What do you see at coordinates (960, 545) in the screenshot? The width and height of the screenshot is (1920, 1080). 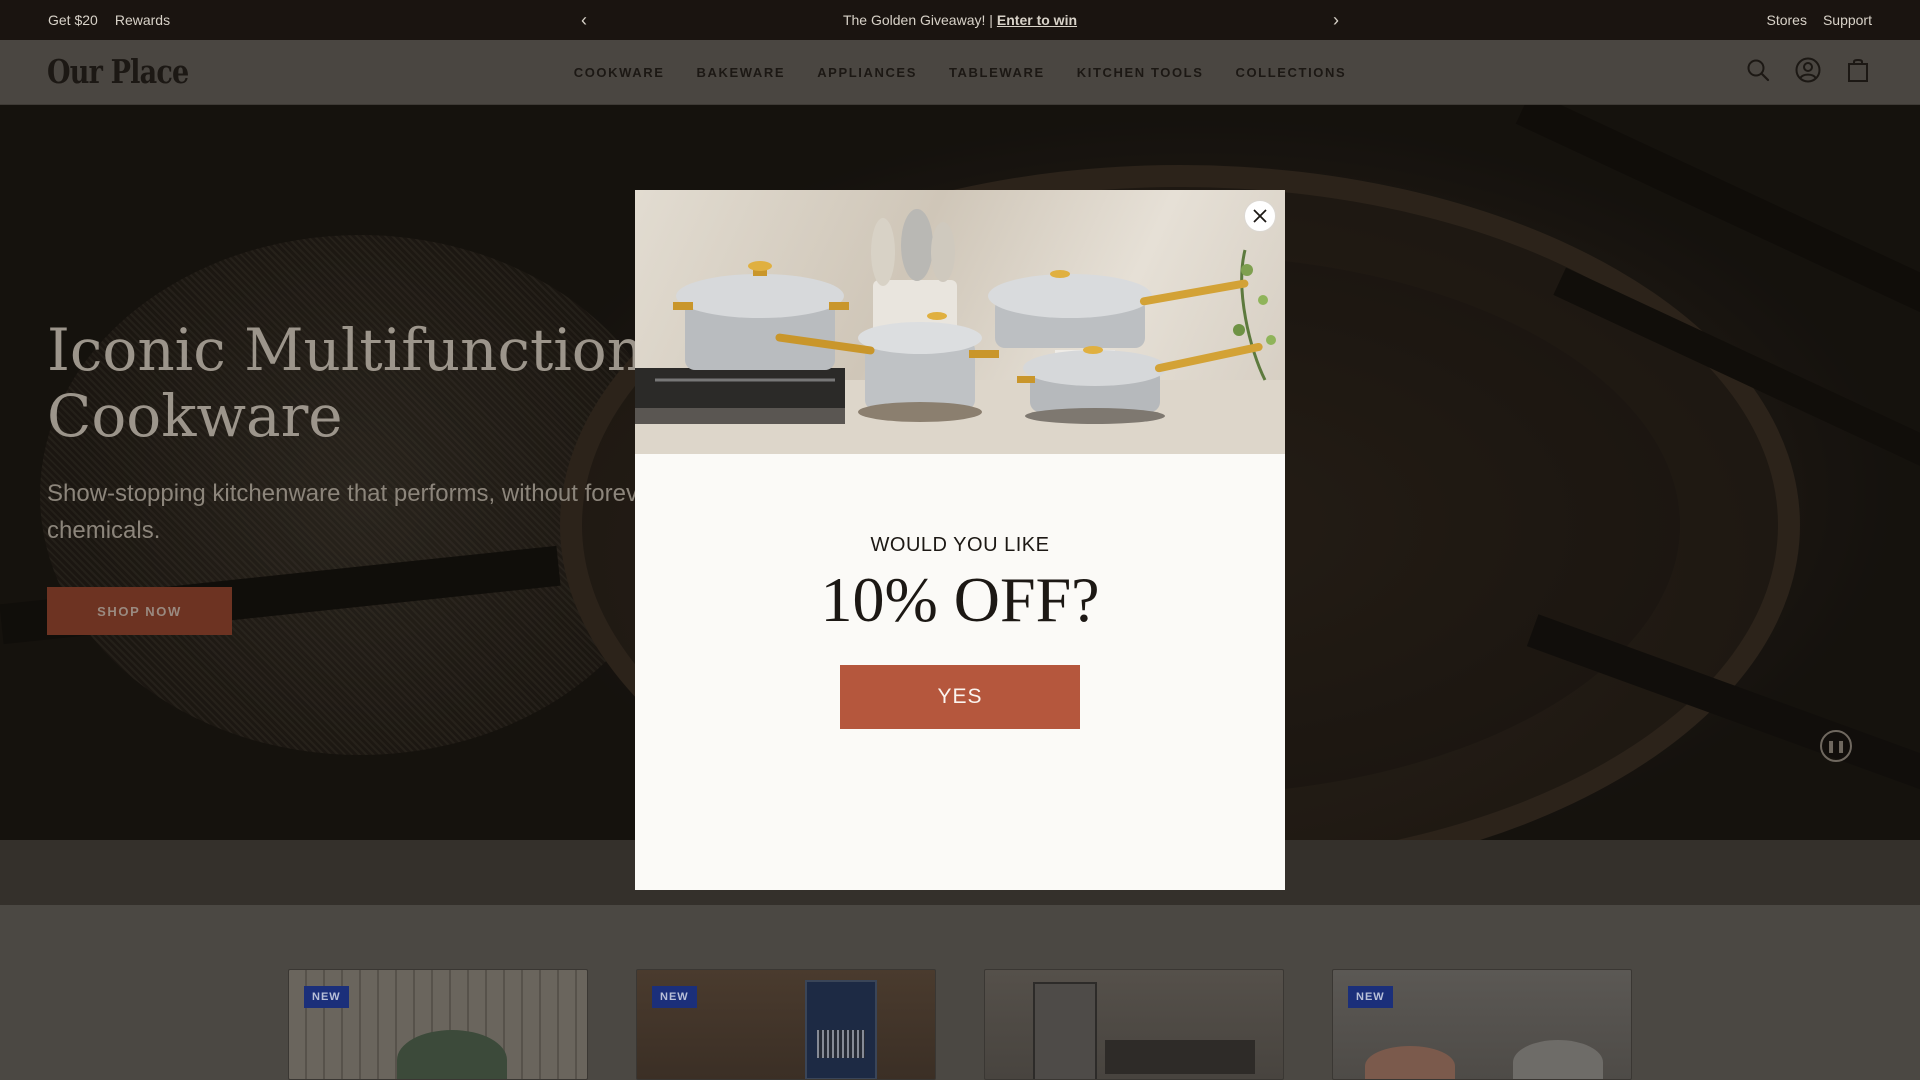 I see `modal-kicker-text: WOULD YOU LIKE` at bounding box center [960, 545].